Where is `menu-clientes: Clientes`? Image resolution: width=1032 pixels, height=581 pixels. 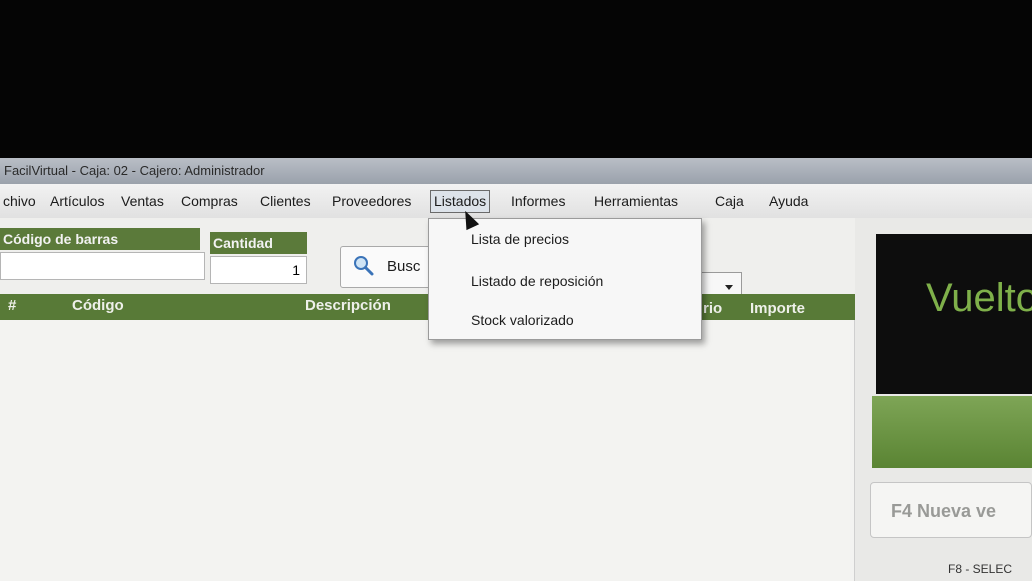 menu-clientes: Clientes is located at coordinates (285, 201).